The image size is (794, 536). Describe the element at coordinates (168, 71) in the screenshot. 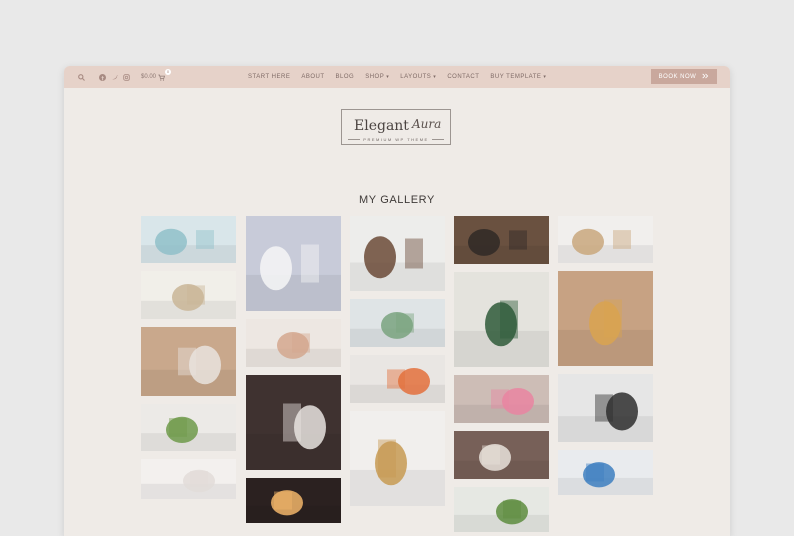

I see `cart-count-badge: 0` at that location.